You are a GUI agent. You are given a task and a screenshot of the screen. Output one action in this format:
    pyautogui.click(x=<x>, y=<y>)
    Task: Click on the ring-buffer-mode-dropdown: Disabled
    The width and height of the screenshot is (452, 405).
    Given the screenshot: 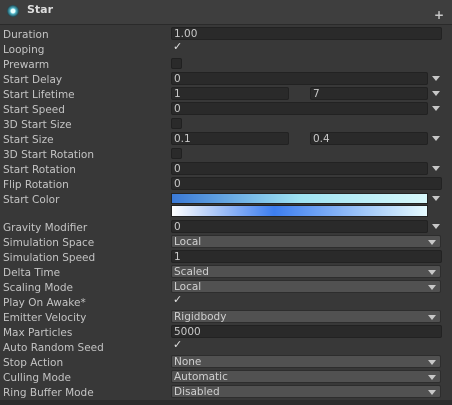 What is the action you would take?
    pyautogui.click(x=306, y=391)
    